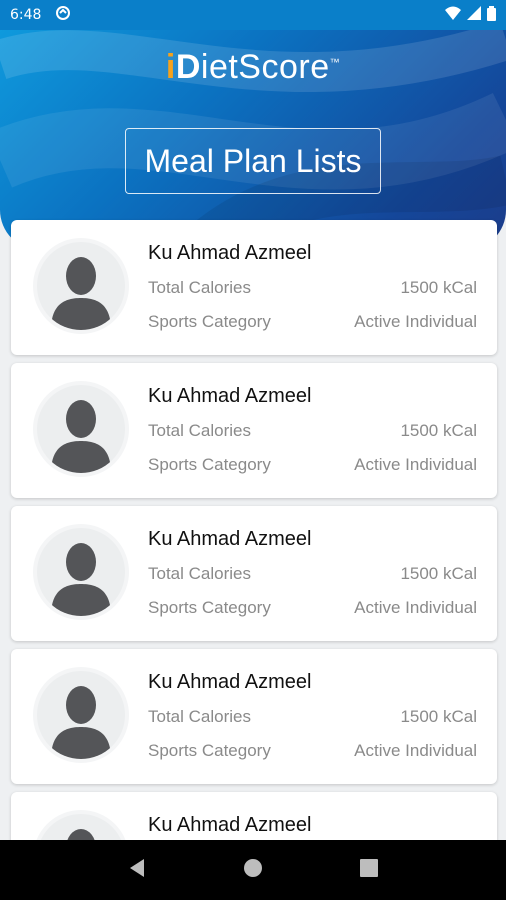 This screenshot has height=900, width=506. Describe the element at coordinates (453, 15) in the screenshot. I see `wifi-icon` at that location.